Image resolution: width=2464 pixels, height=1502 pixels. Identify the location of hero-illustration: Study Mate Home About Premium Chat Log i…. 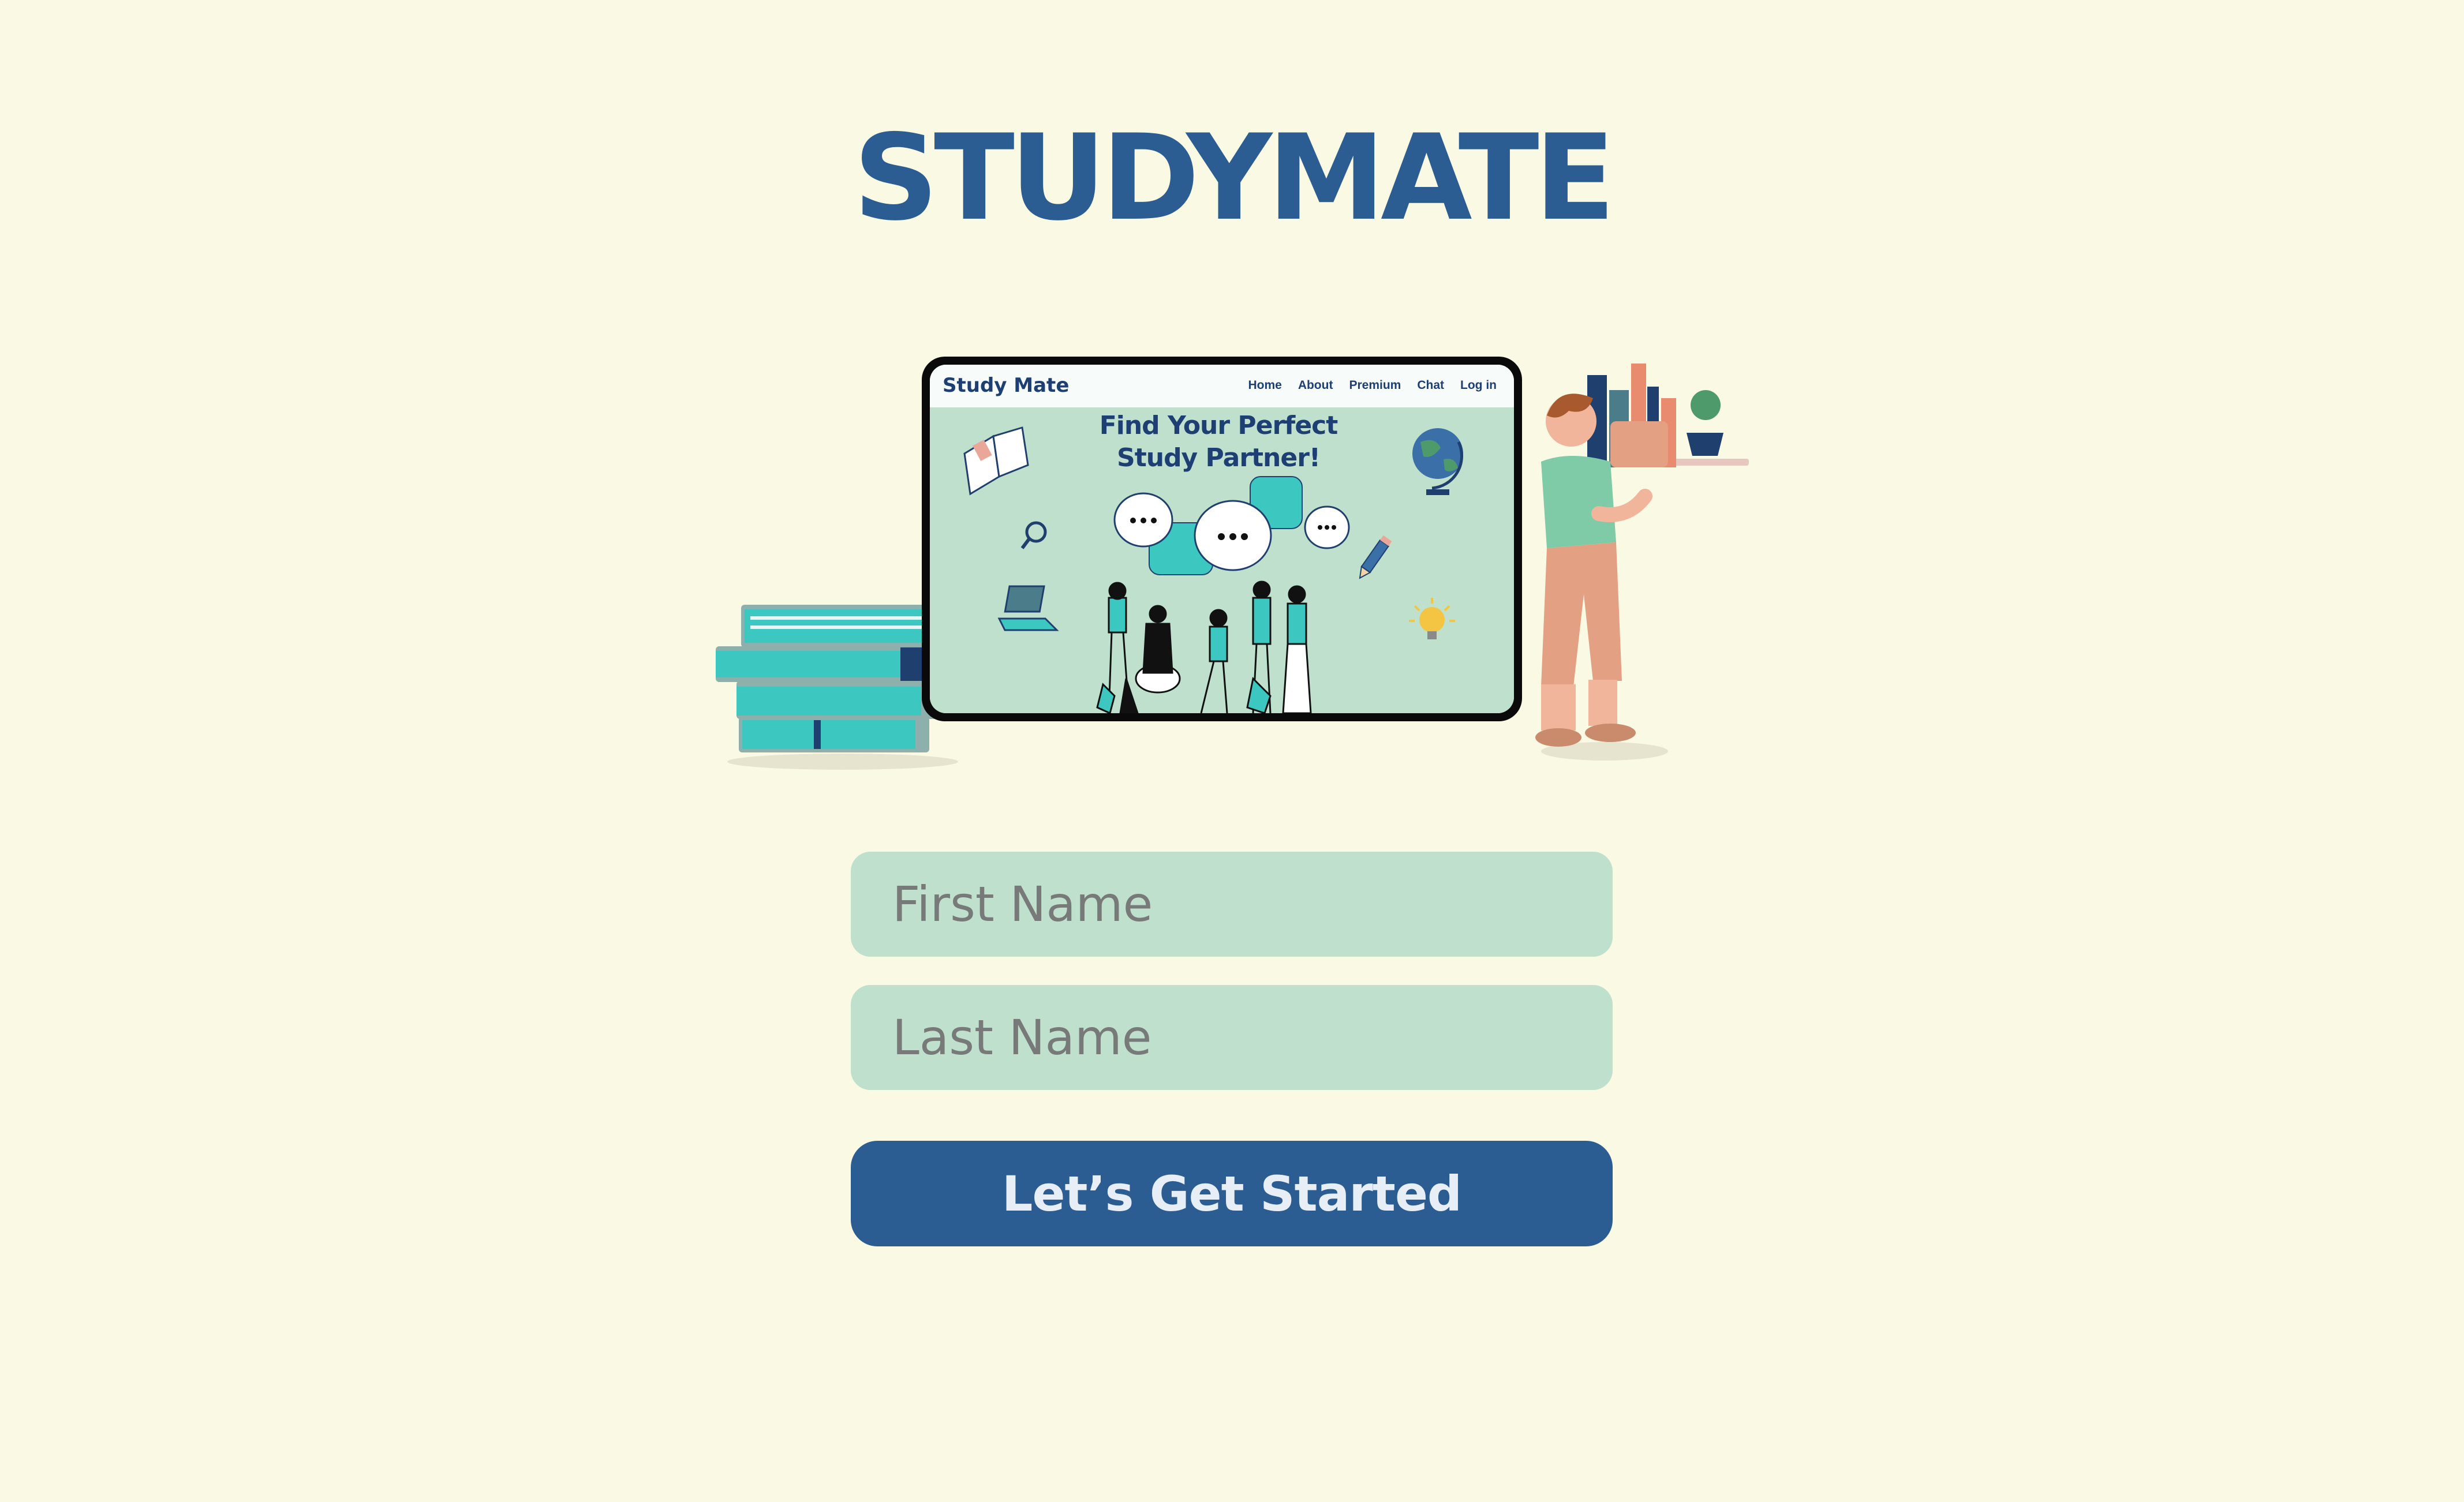
(1235, 558).